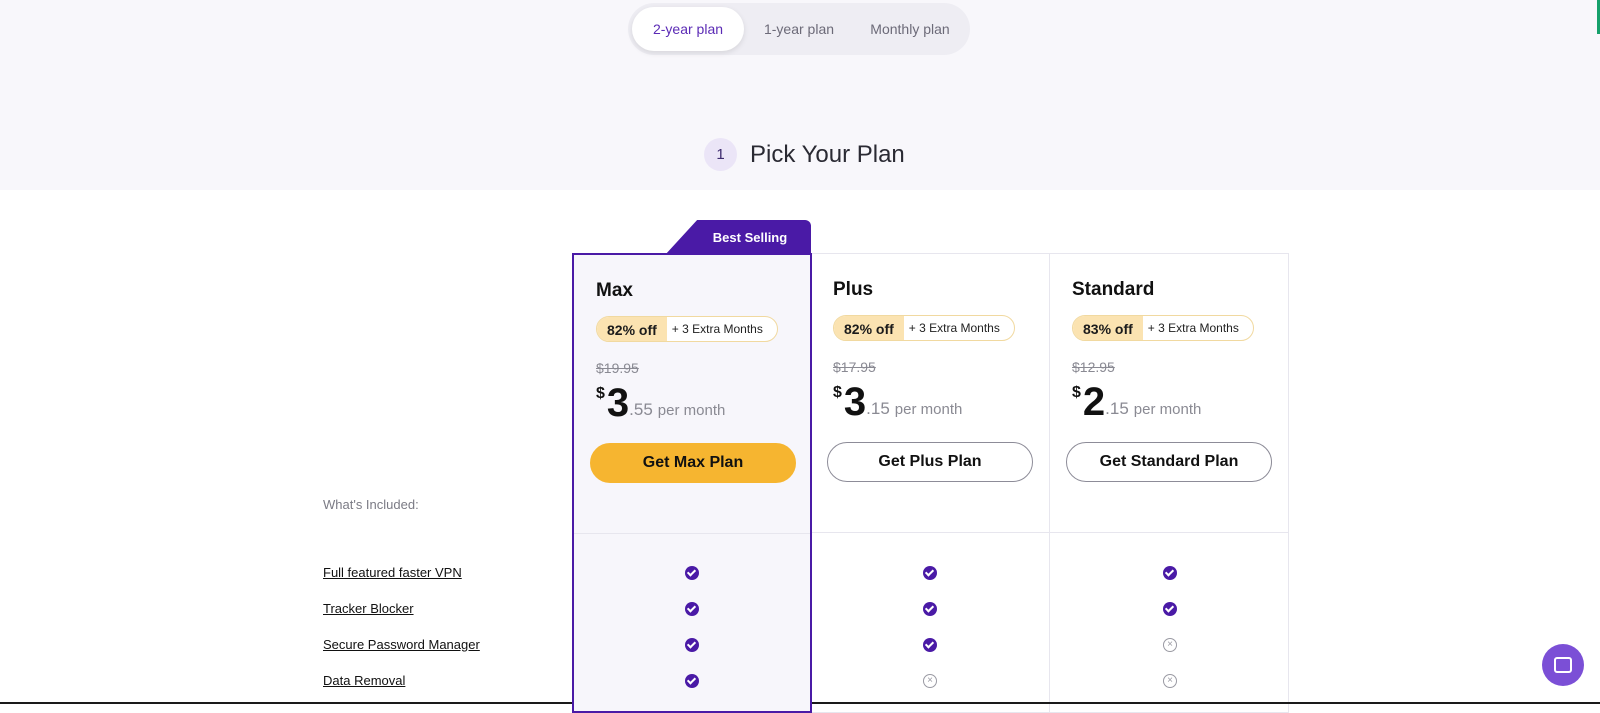  I want to click on tab-2-year-plan: 2-year plan, so click(688, 29).